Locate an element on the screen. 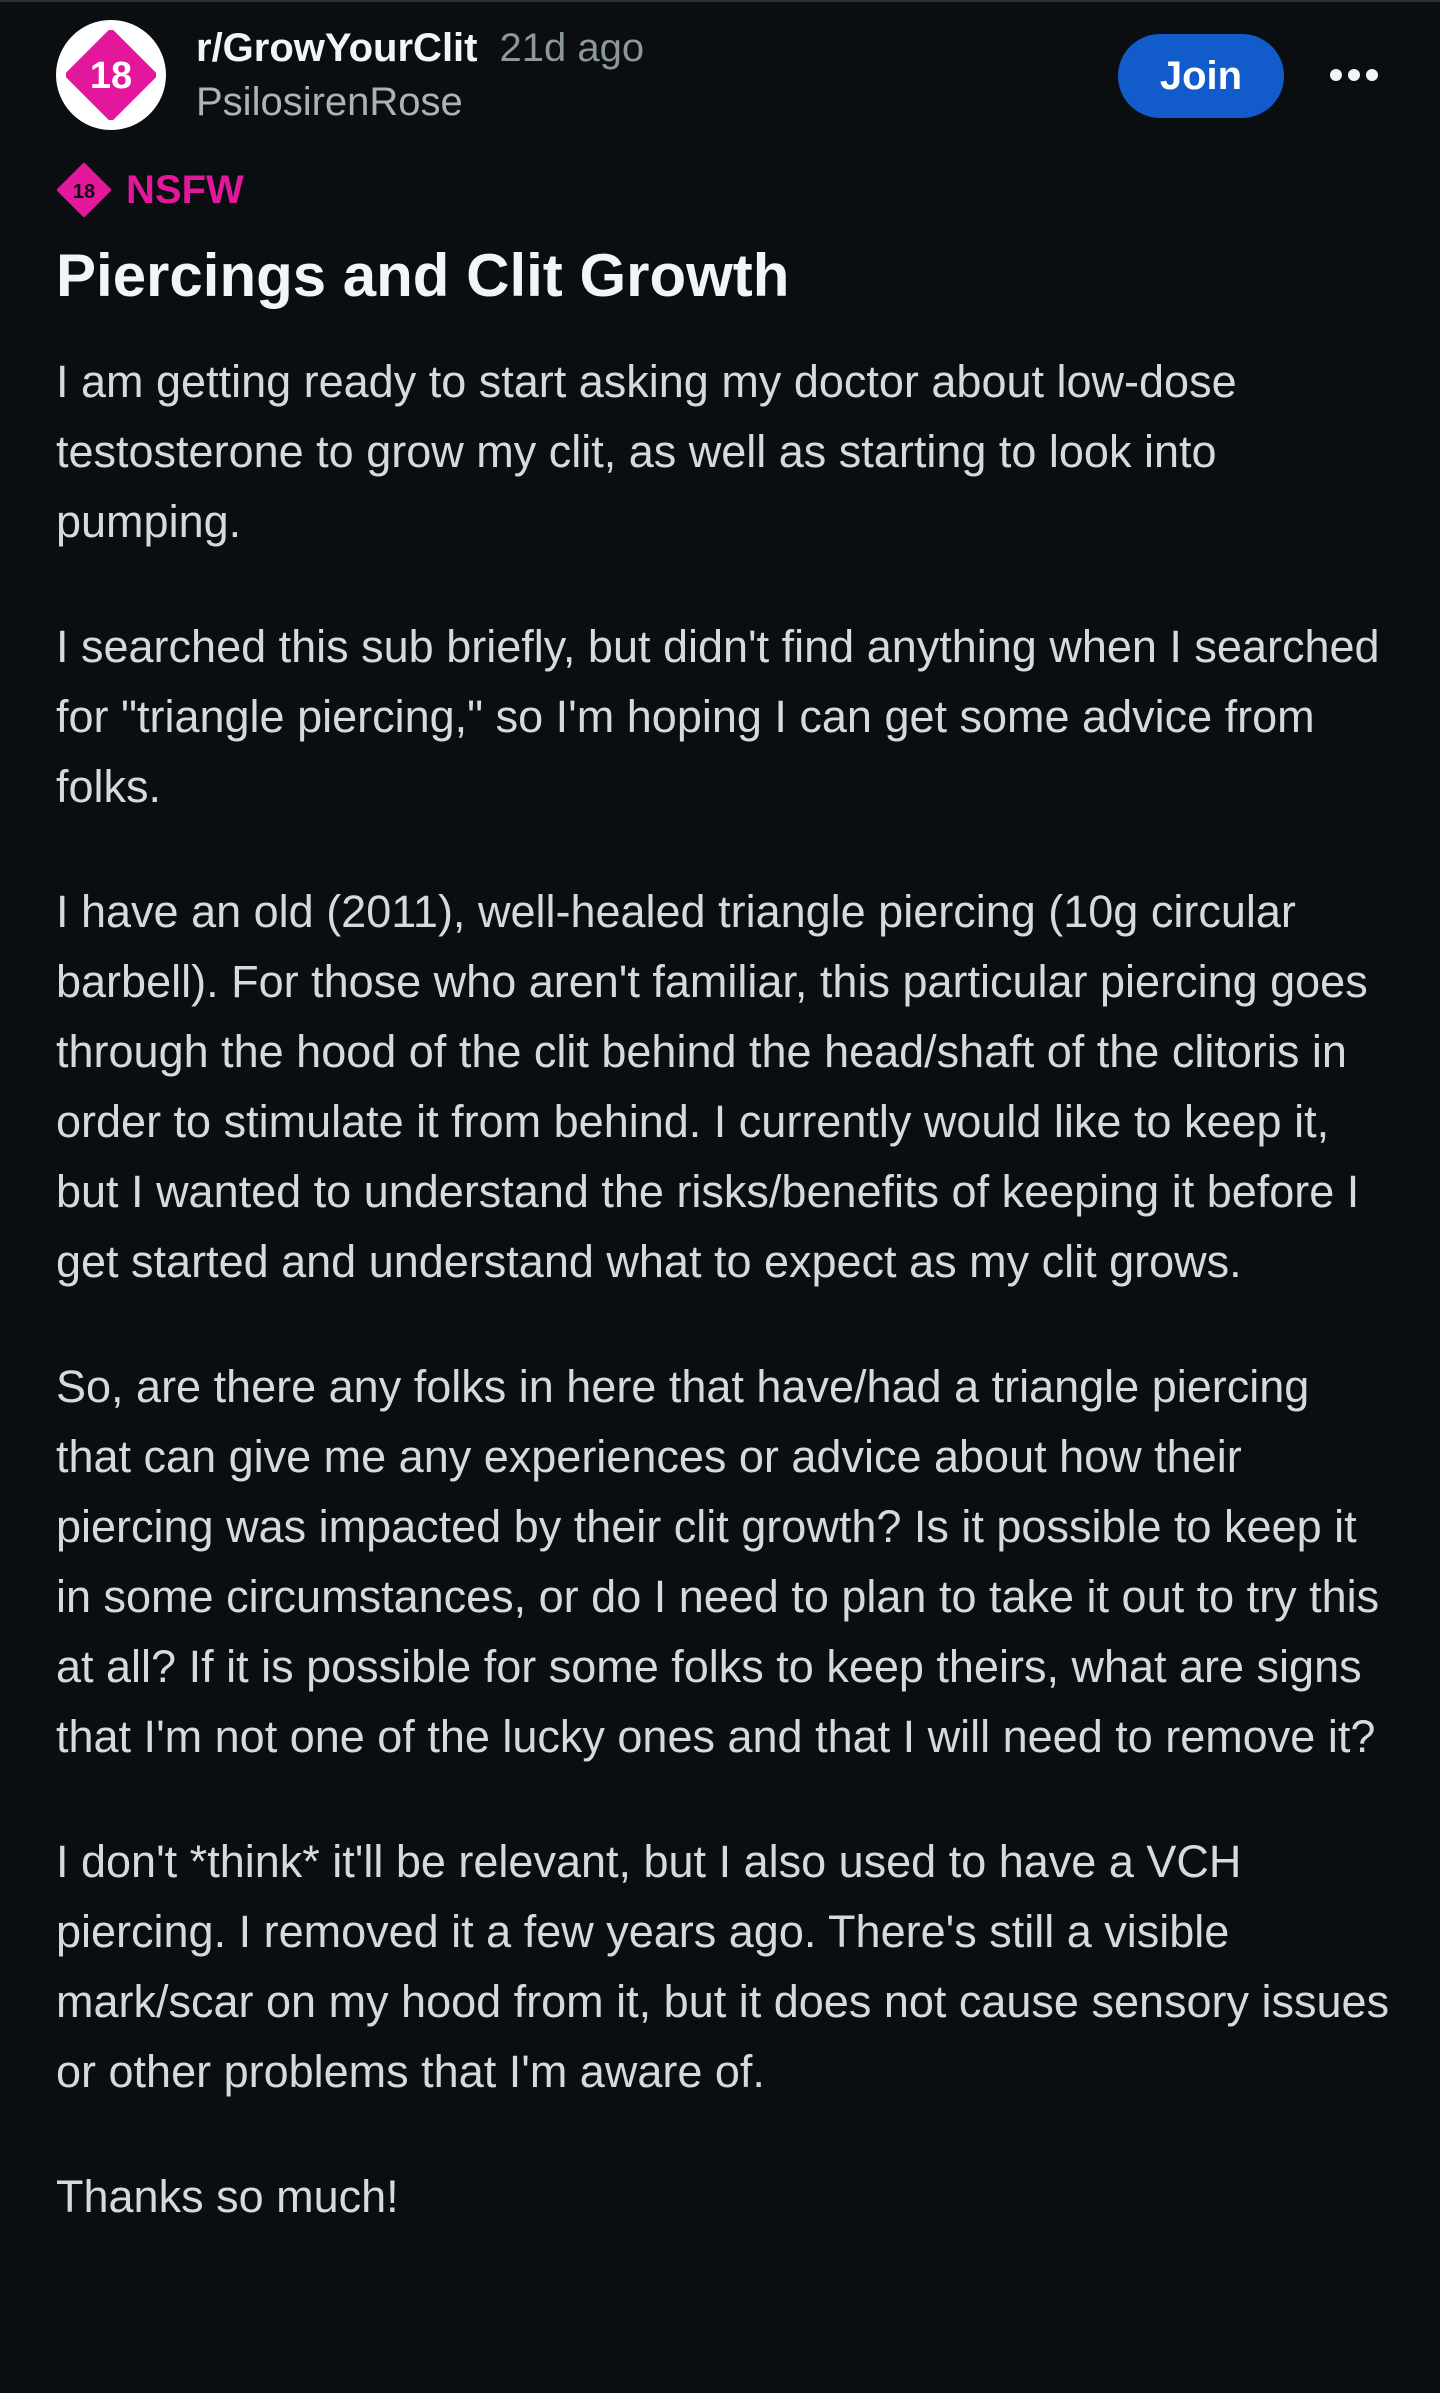 The image size is (1440, 2393). subreddit-meta-line: r/GrowYourClit 21d ago is located at coordinates (420, 48).